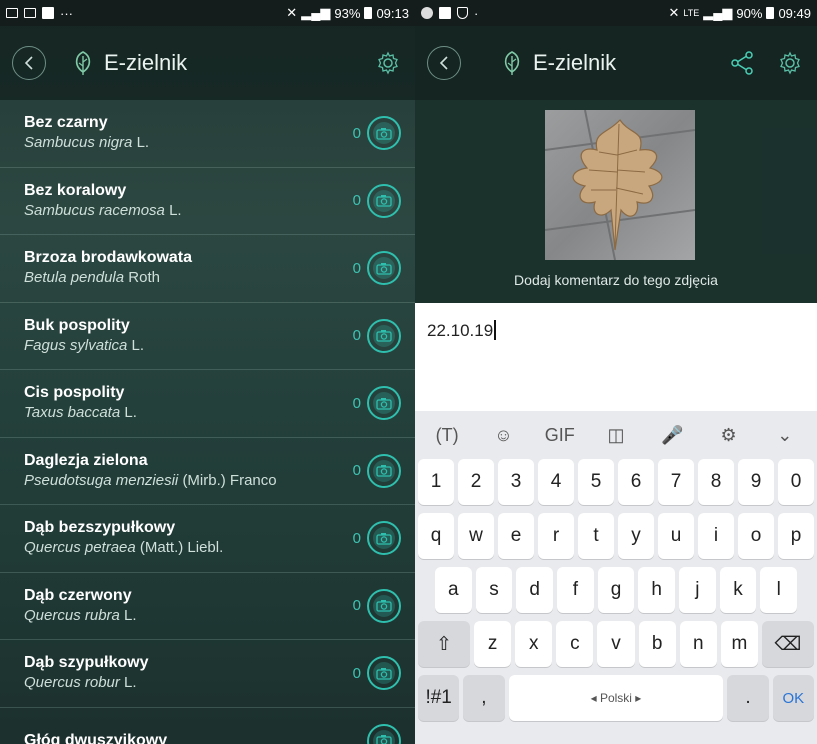 This screenshot has height=744, width=817. Describe the element at coordinates (356, 268) in the screenshot. I see `photo-count: 0` at that location.